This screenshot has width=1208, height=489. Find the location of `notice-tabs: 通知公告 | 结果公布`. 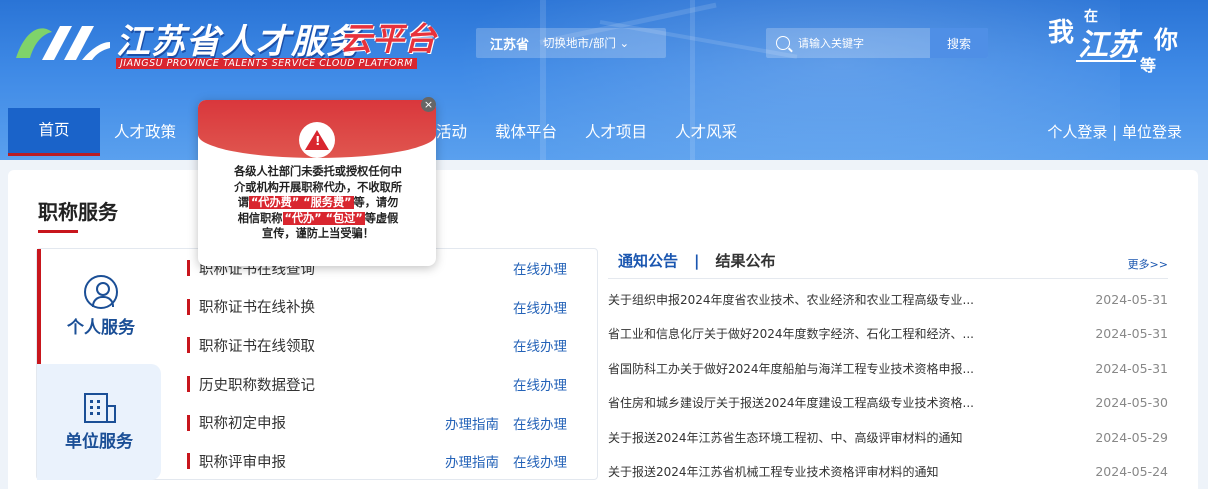

notice-tabs: 通知公告 | 结果公布 is located at coordinates (697, 260).